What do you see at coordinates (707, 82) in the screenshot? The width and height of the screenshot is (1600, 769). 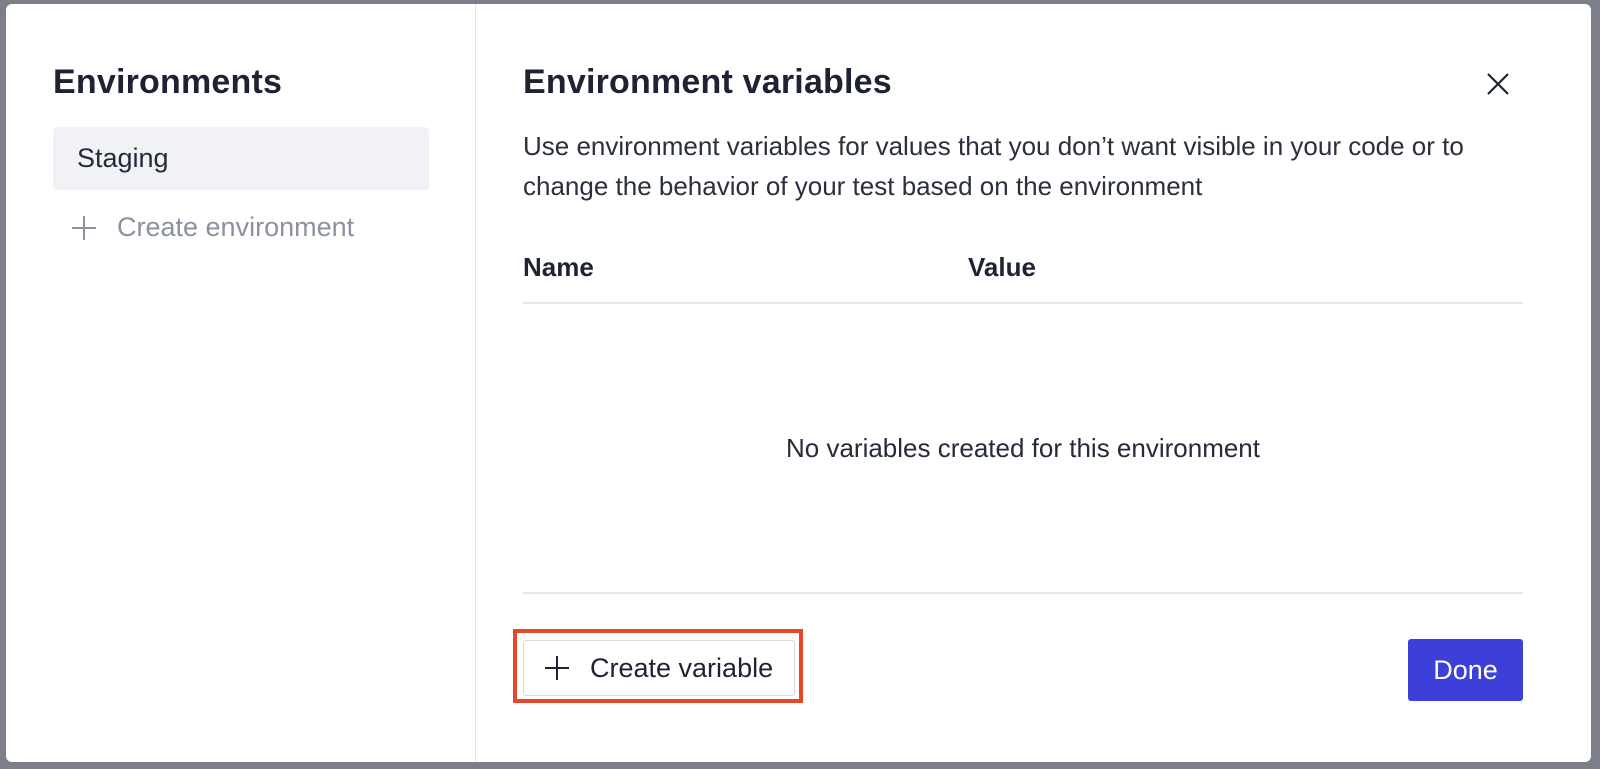 I see `page-title: Environment variables` at bounding box center [707, 82].